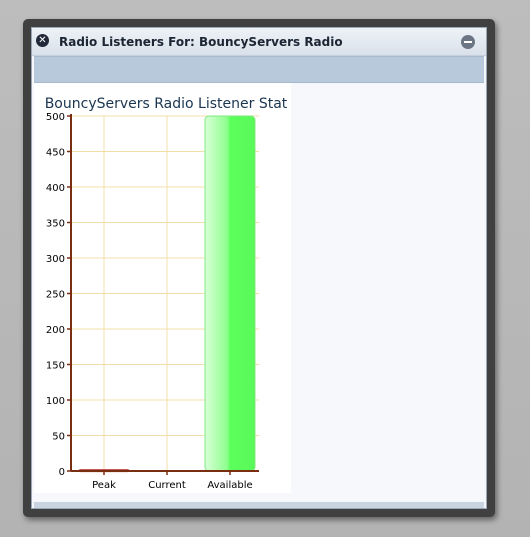 This screenshot has width=530, height=537. Describe the element at coordinates (166, 104) in the screenshot. I see `chart-title: BouncyServers Radio Listener Stat` at that location.